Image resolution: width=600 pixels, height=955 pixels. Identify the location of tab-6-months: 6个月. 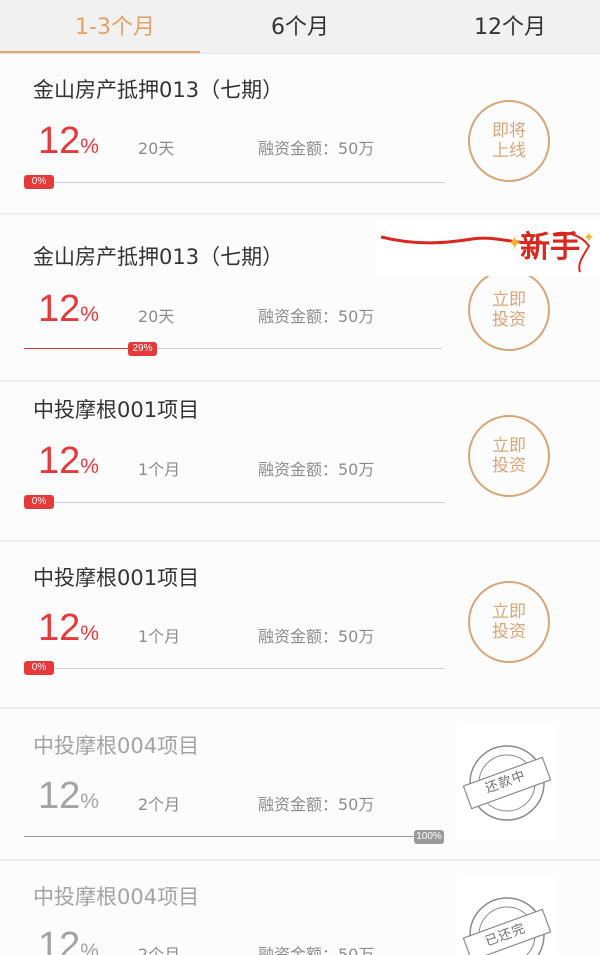
(300, 26).